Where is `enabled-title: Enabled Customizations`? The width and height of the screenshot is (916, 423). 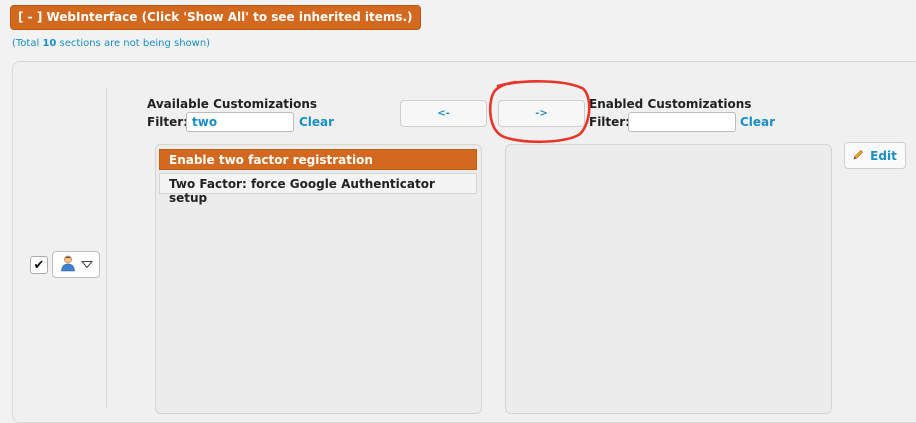
enabled-title: Enabled Customizations is located at coordinates (670, 104).